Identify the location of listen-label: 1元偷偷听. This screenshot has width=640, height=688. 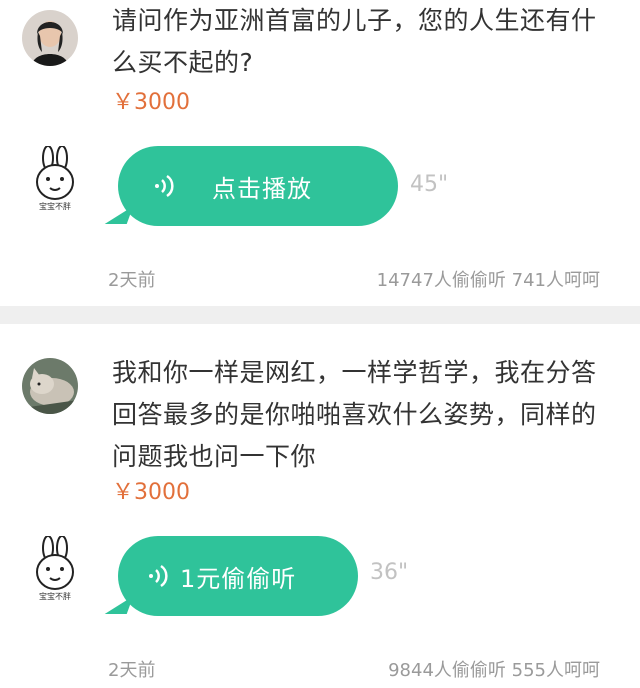
(238, 578).